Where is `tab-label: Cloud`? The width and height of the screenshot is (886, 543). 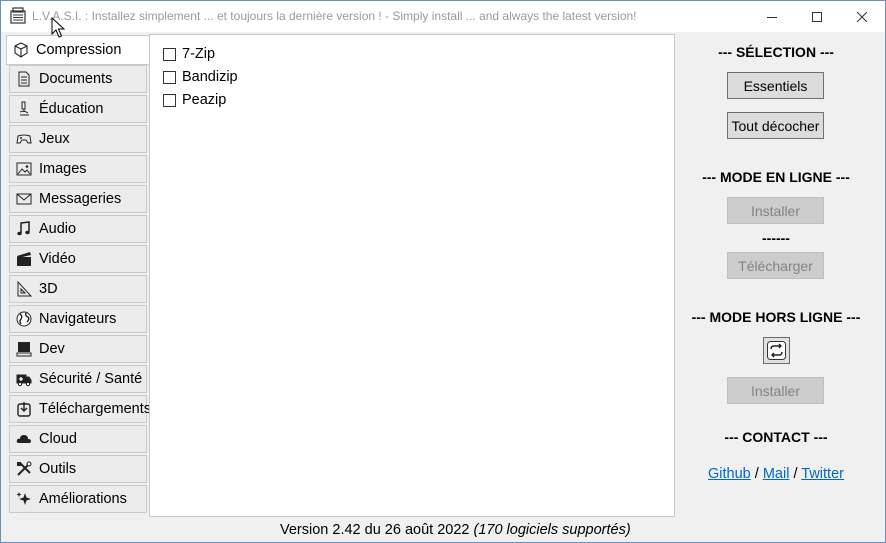 tab-label: Cloud is located at coordinates (58, 439).